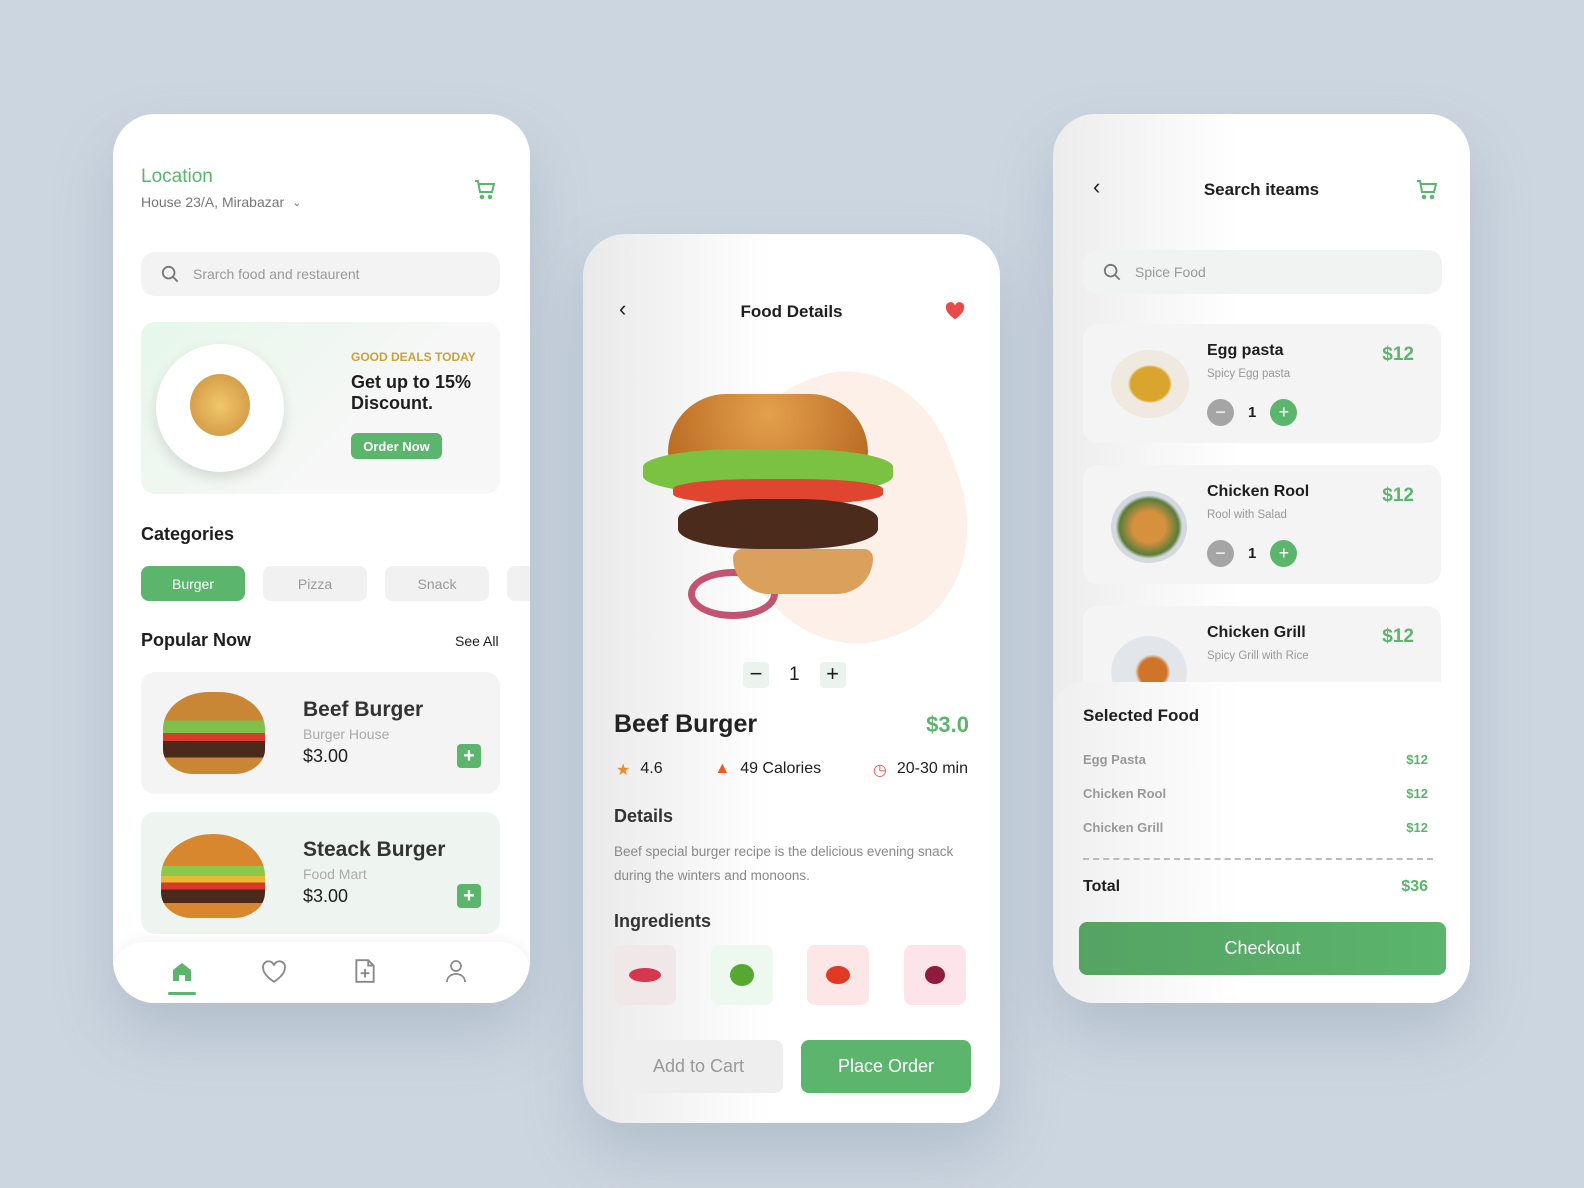  Describe the element at coordinates (411, 392) in the screenshot. I see `promo-headline: Get up to 15% Discount.` at that location.